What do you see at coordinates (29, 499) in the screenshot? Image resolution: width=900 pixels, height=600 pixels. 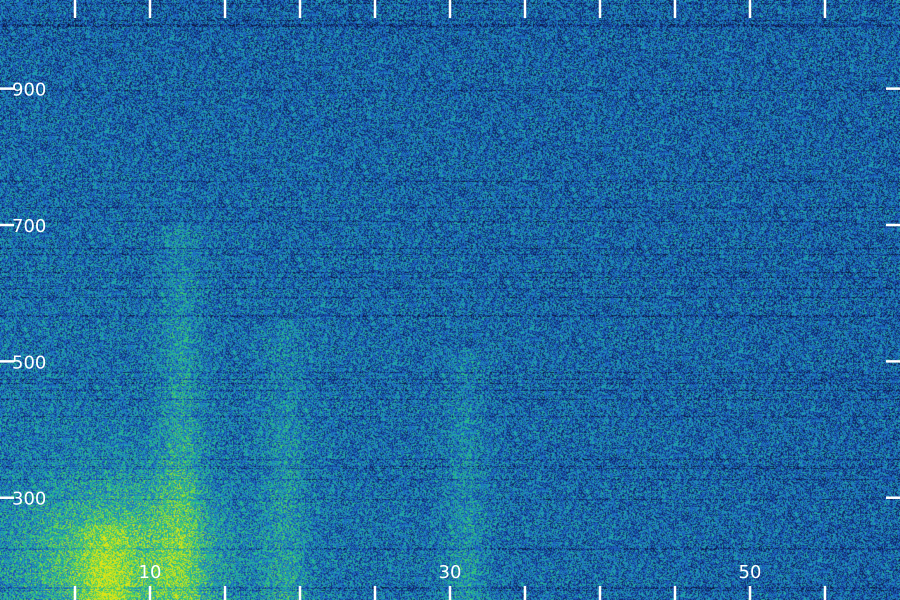 I see `y-tick-label: 300` at bounding box center [29, 499].